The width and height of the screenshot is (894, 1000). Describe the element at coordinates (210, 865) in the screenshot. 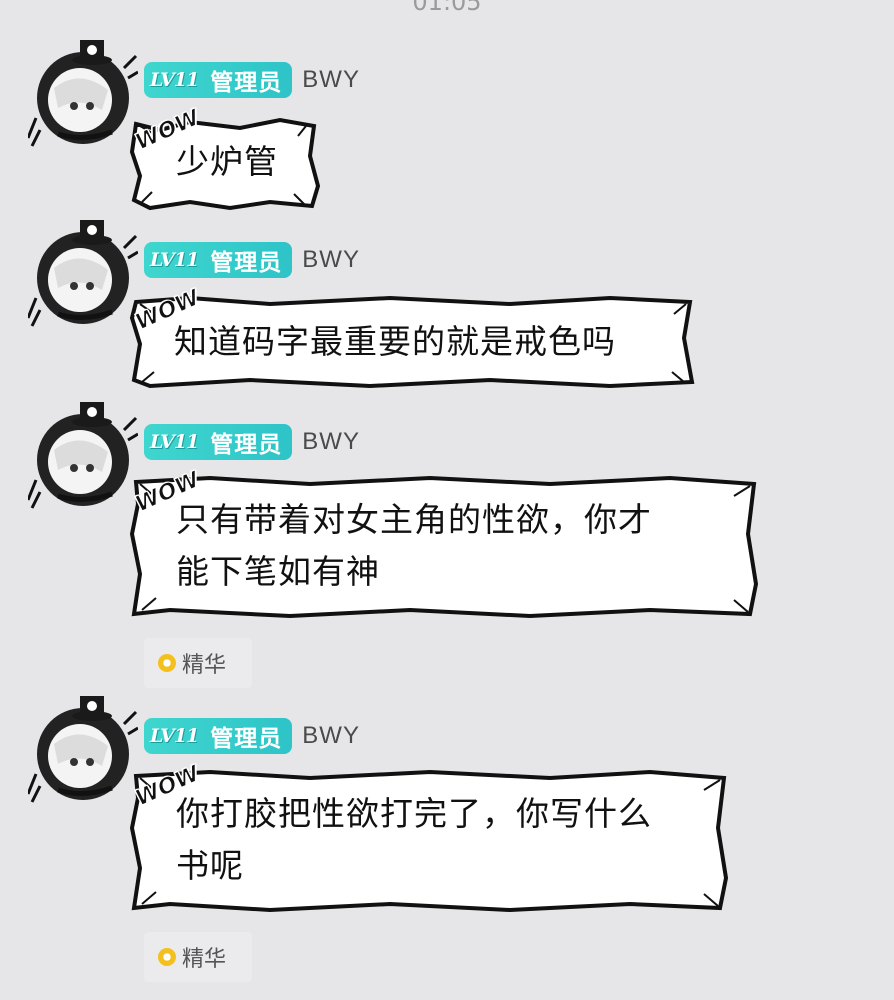

I see `message-line: 书呢` at that location.